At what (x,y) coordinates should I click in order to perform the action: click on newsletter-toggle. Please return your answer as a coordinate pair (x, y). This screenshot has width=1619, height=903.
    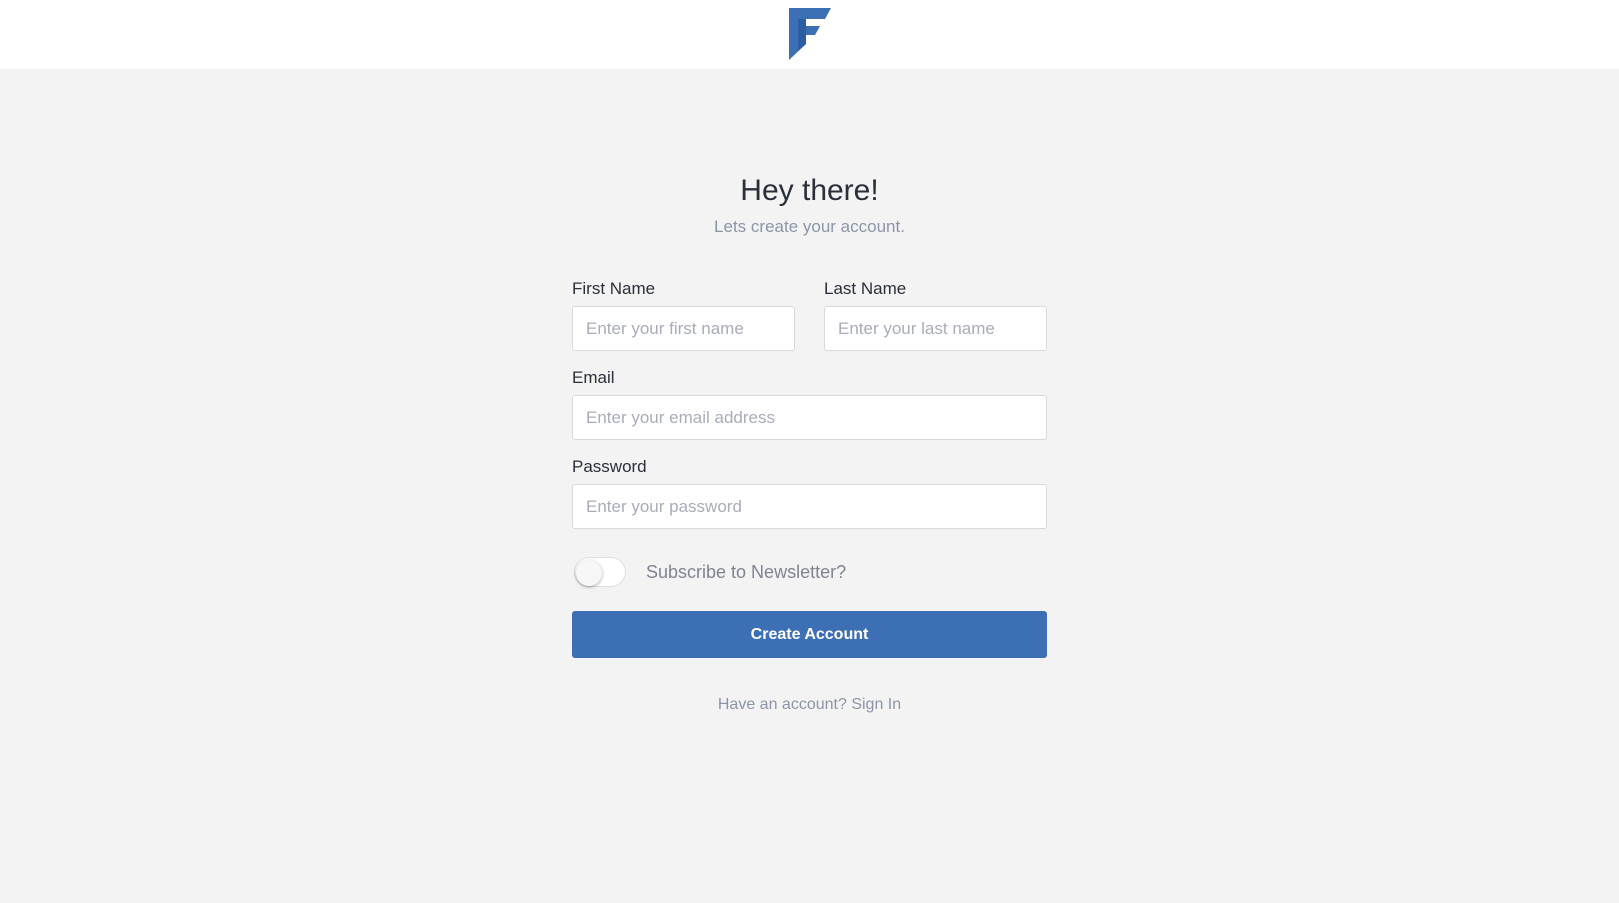
    Looking at the image, I should click on (600, 572).